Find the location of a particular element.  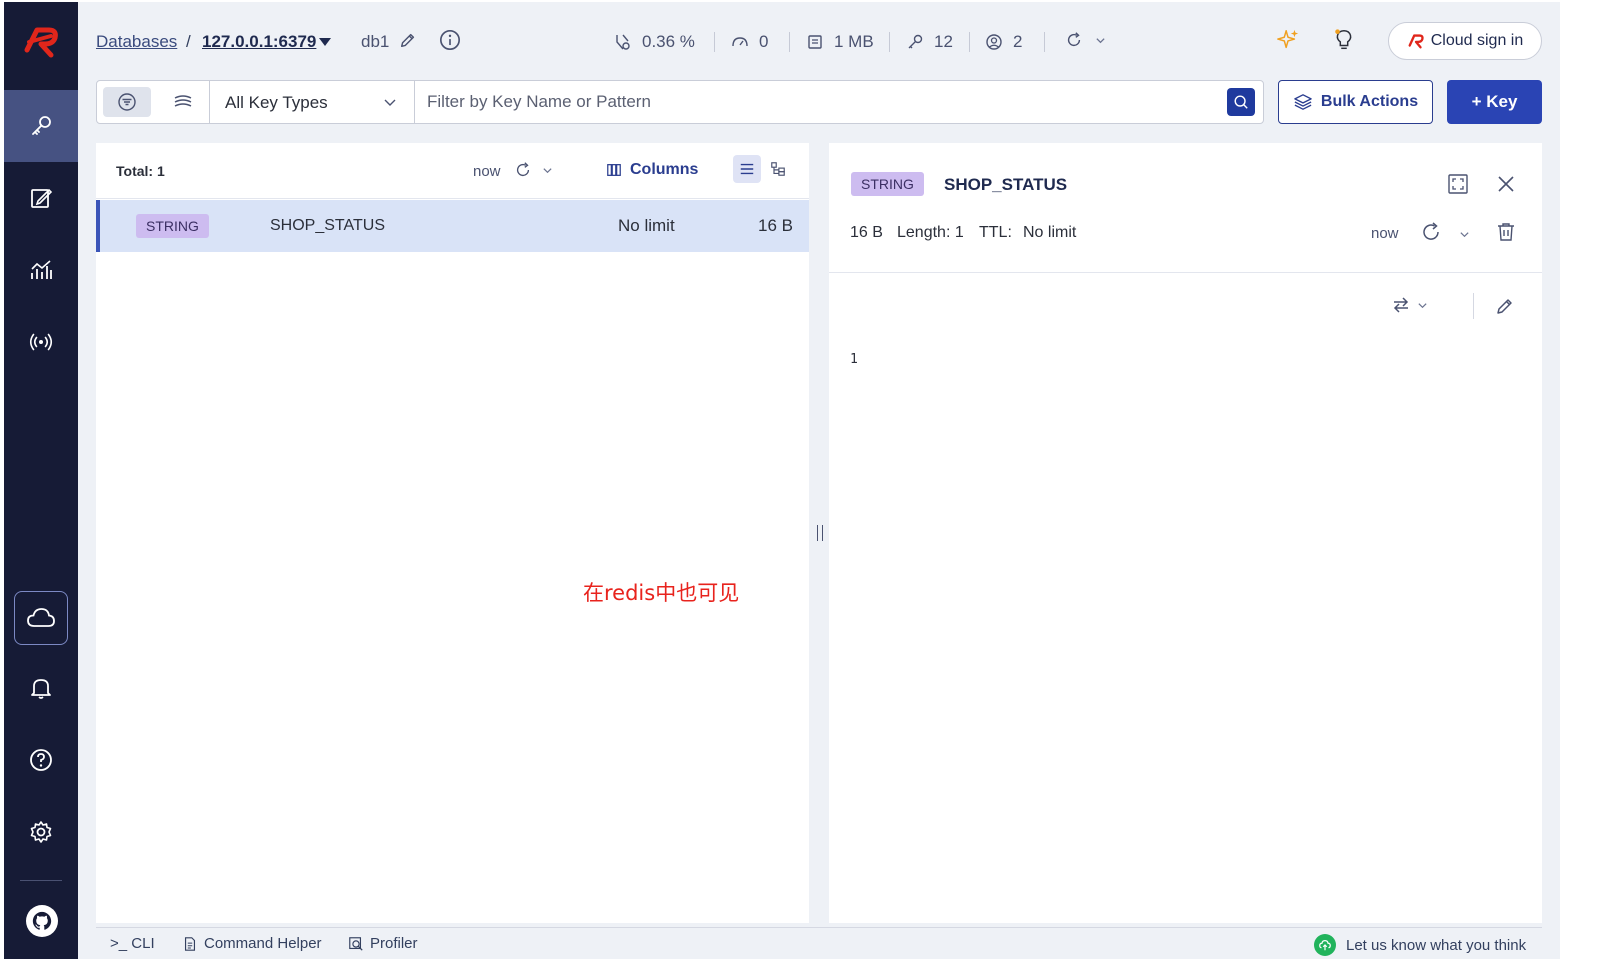

delete-icon is located at coordinates (1506, 234).